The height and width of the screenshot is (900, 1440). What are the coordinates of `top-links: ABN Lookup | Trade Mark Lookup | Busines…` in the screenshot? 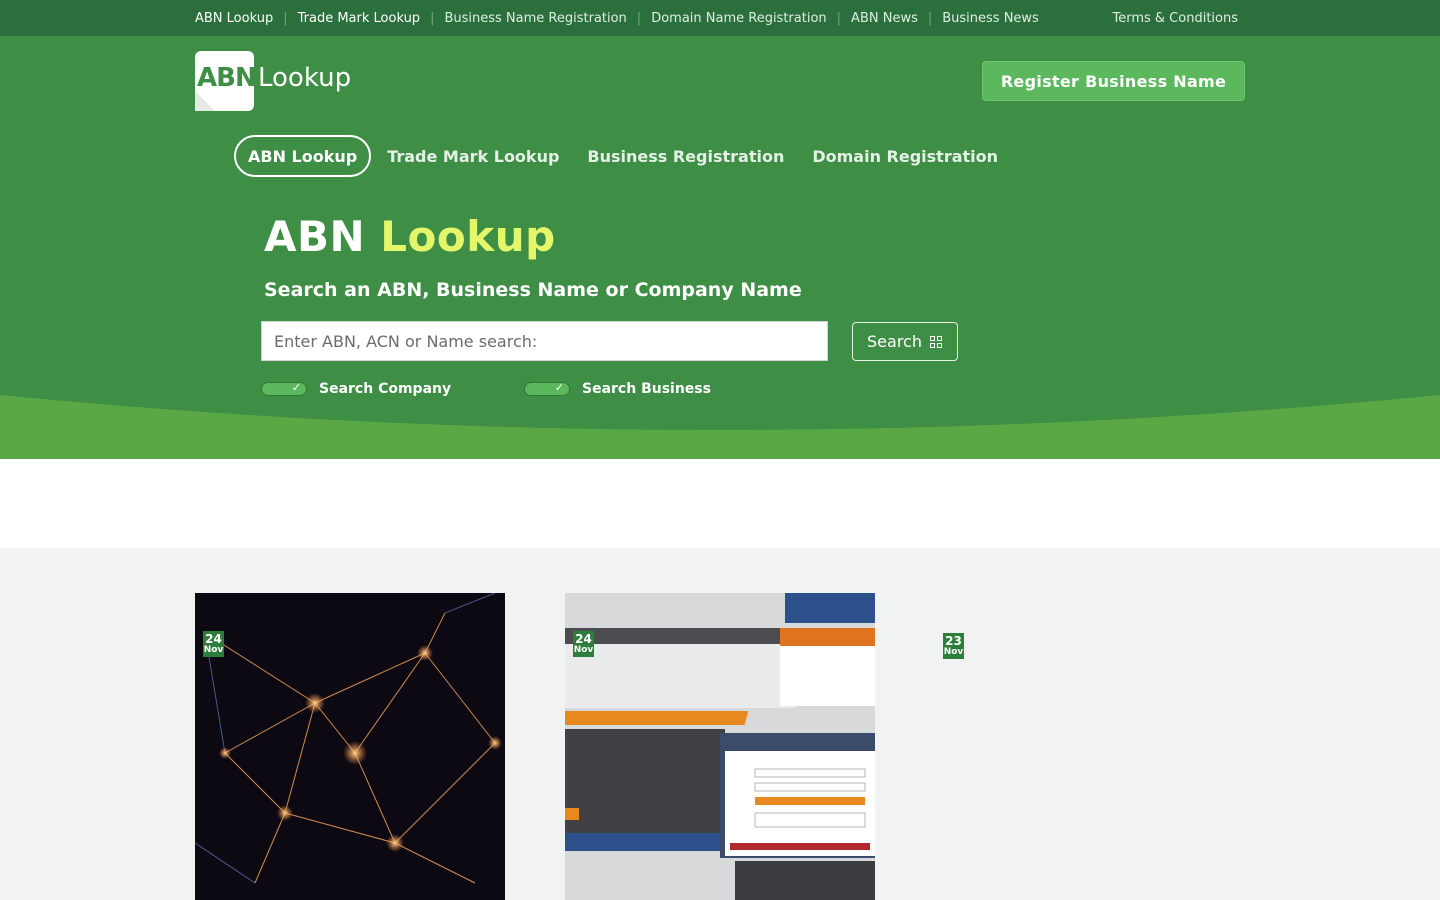 It's located at (617, 18).